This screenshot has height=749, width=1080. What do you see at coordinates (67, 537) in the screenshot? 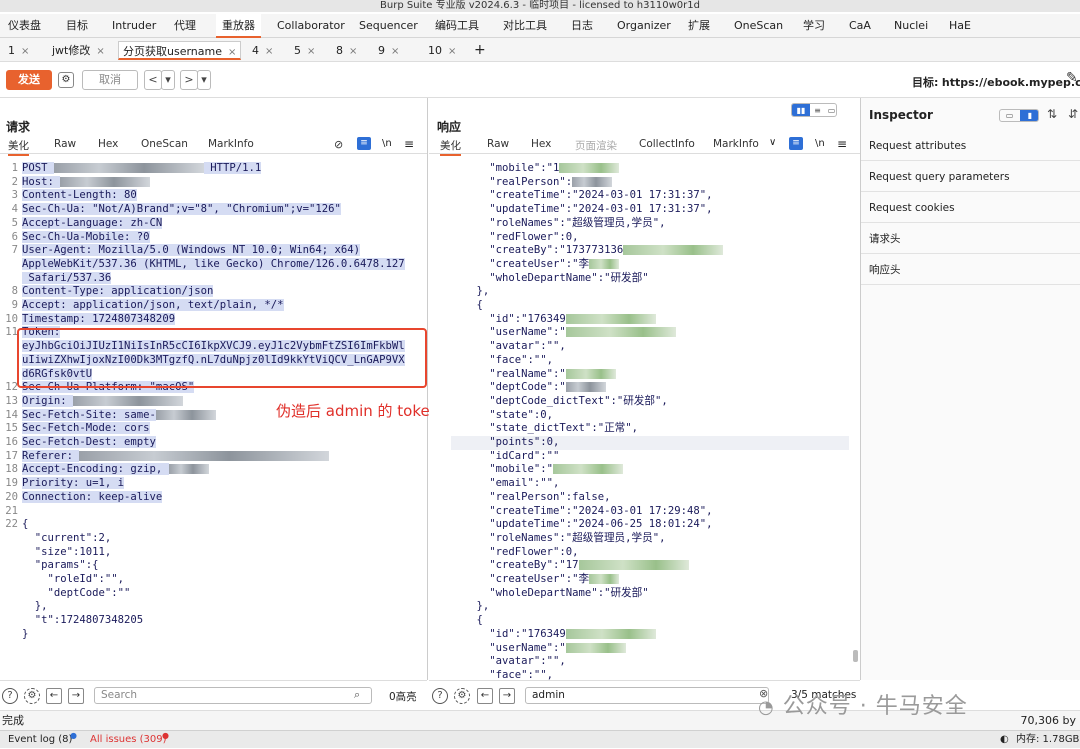
I see `request-line-text: "current":2,` at bounding box center [67, 537].